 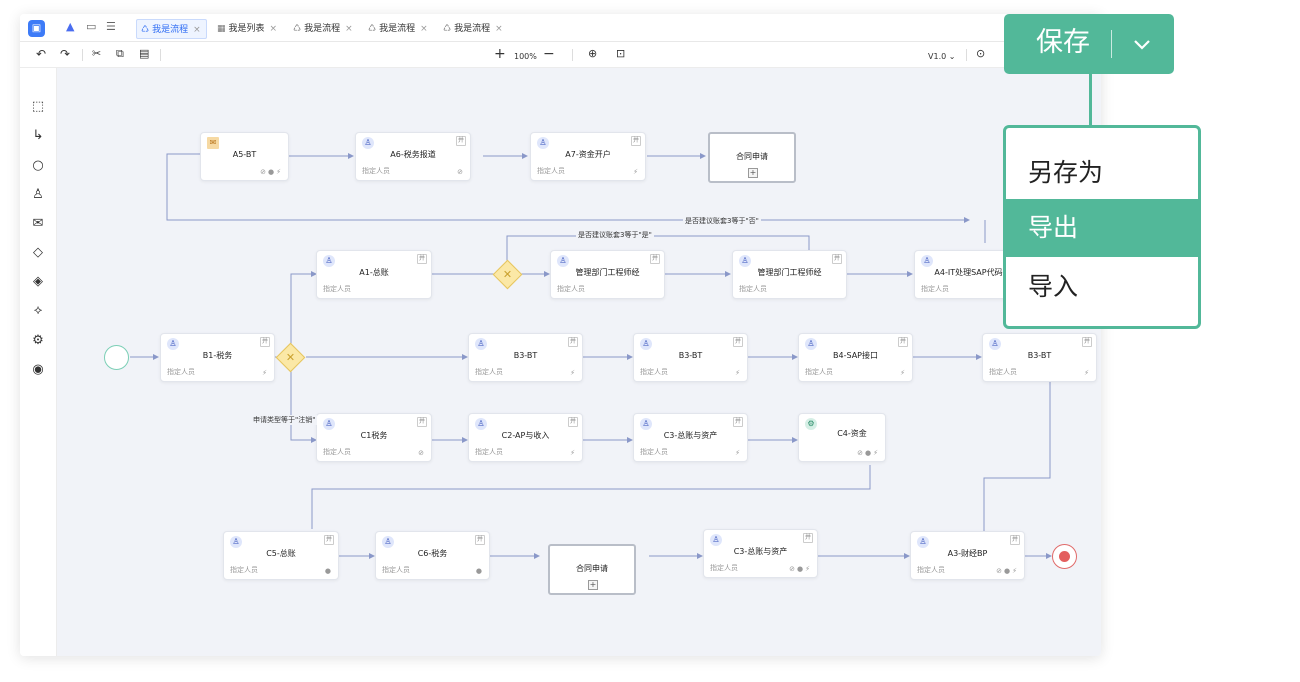 What do you see at coordinates (413, 156) in the screenshot?
I see `task-node-a6: ♙ 并 A6-税务报道 指定人员 ⊘` at bounding box center [413, 156].